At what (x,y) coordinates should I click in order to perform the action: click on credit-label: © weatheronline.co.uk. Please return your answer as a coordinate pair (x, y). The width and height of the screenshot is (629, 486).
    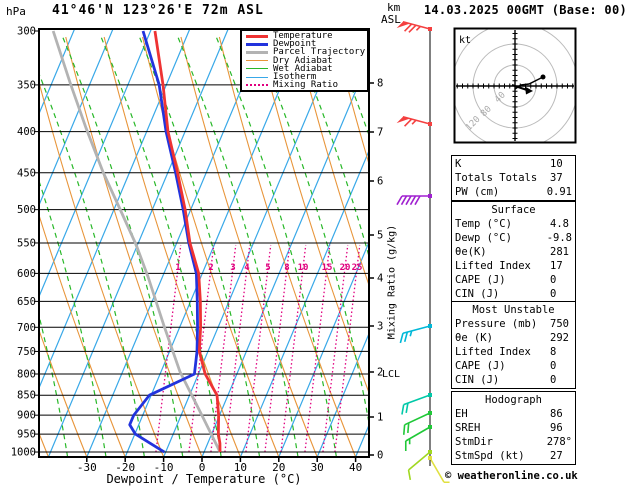
    Looking at the image, I should click on (511, 476).